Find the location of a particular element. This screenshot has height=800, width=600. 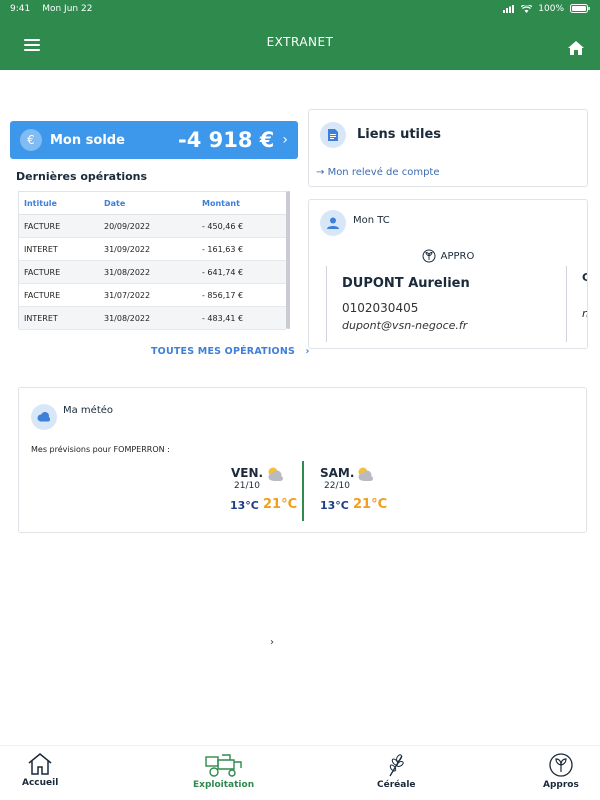

tc-name-partial: G is located at coordinates (584, 277).